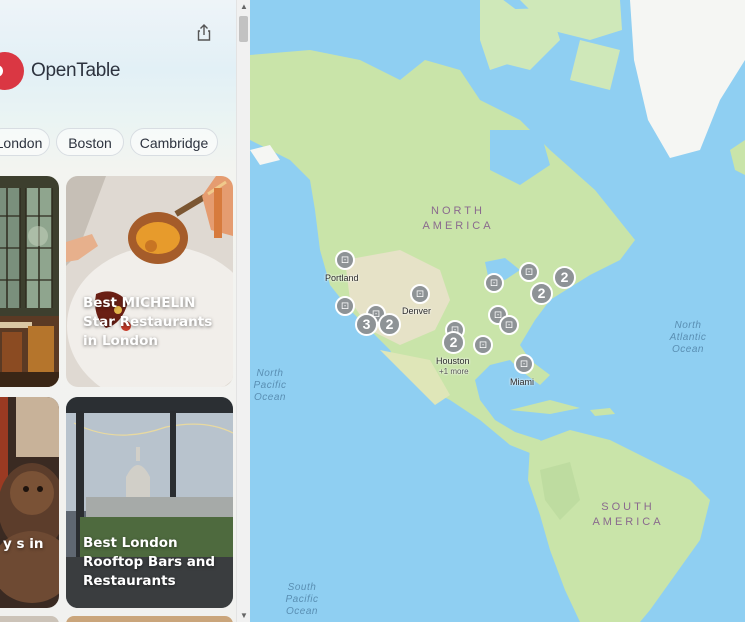 The width and height of the screenshot is (745, 622). I want to click on collection-card-partial: y s in, so click(29, 502).